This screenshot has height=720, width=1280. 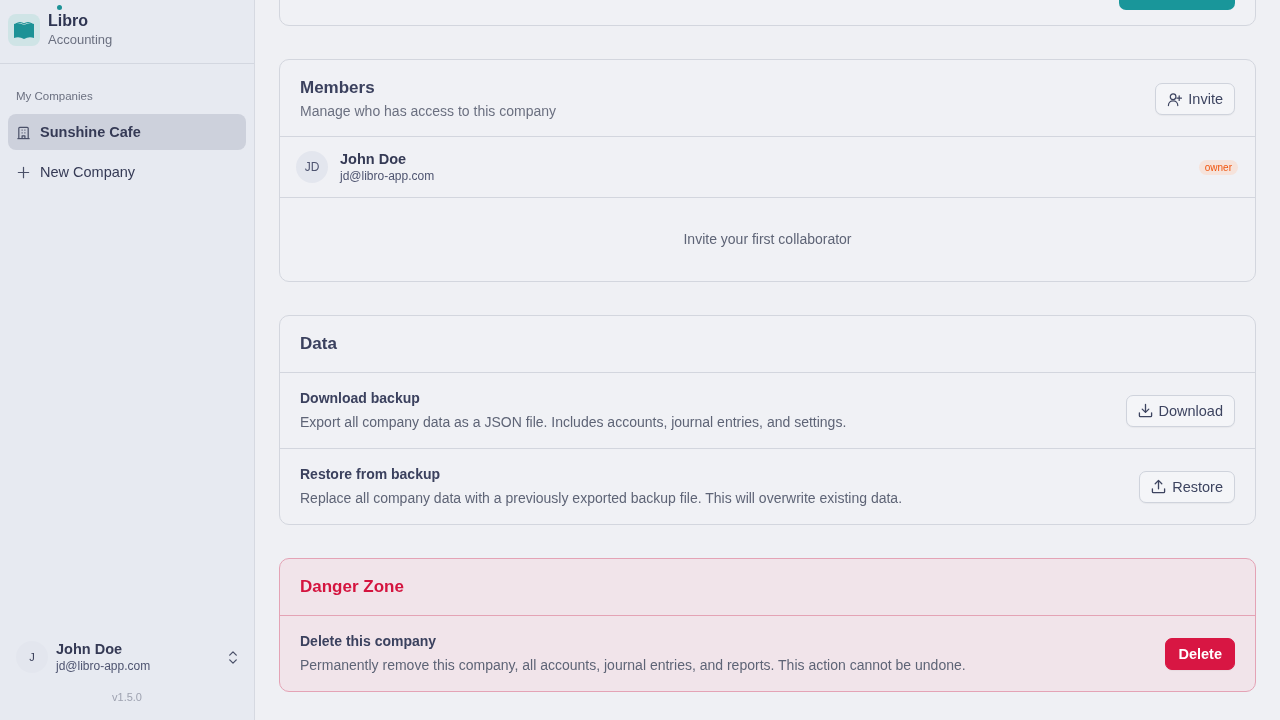 I want to click on company-item: Sunshine Cafe, so click(x=127, y=132).